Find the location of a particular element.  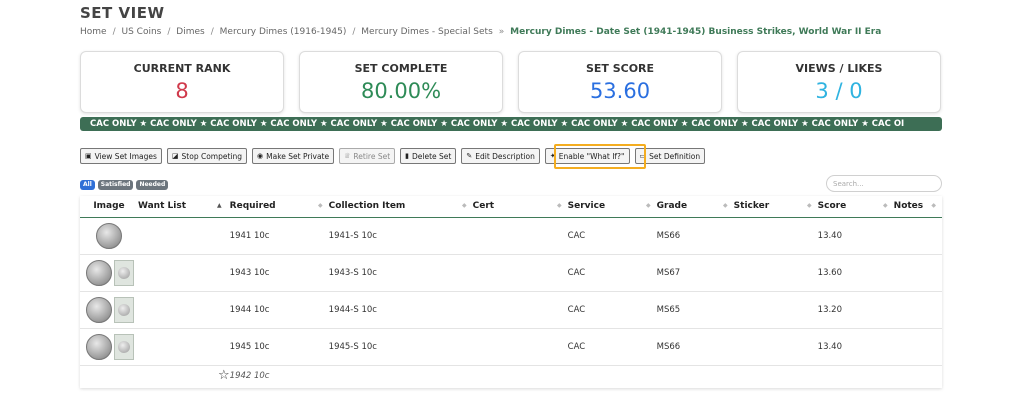

table-row: 1943 10c 1943-S 10c CAC MS67 13.60 is located at coordinates (511, 272).